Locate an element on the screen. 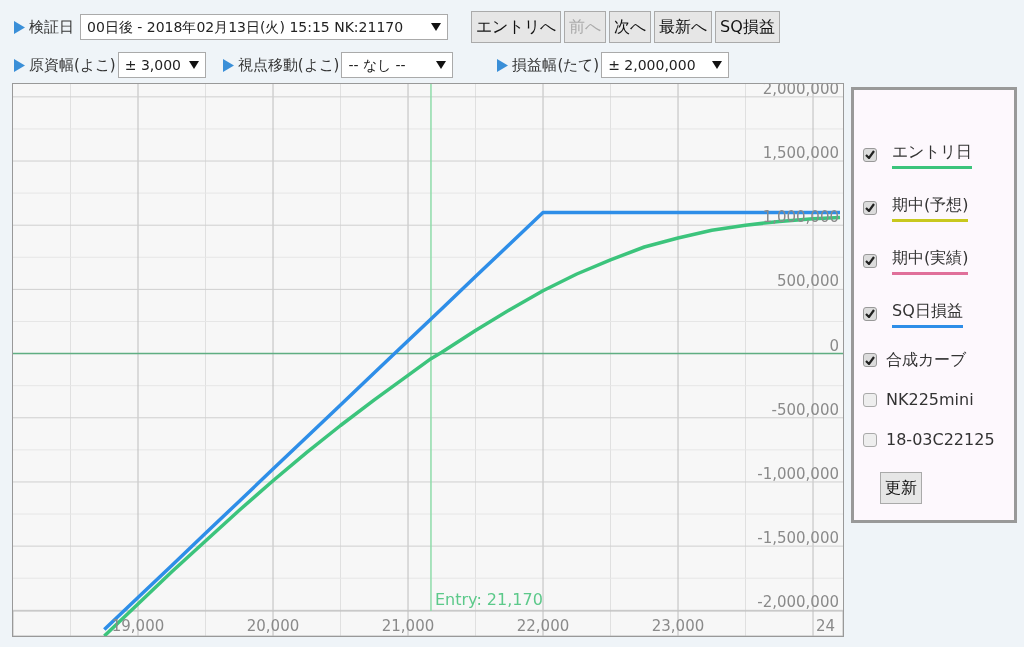 This screenshot has height=647, width=1024. dropdown: ± 2,000,000 is located at coordinates (665, 65).